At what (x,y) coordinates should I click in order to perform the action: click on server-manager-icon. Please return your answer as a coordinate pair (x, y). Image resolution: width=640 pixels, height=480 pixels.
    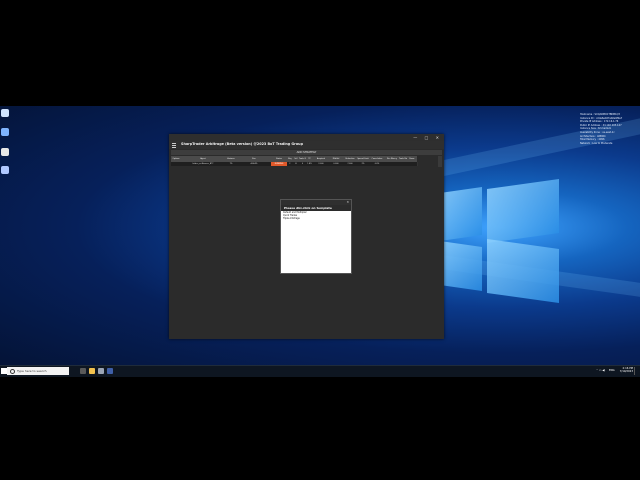
    Looking at the image, I should click on (101, 371).